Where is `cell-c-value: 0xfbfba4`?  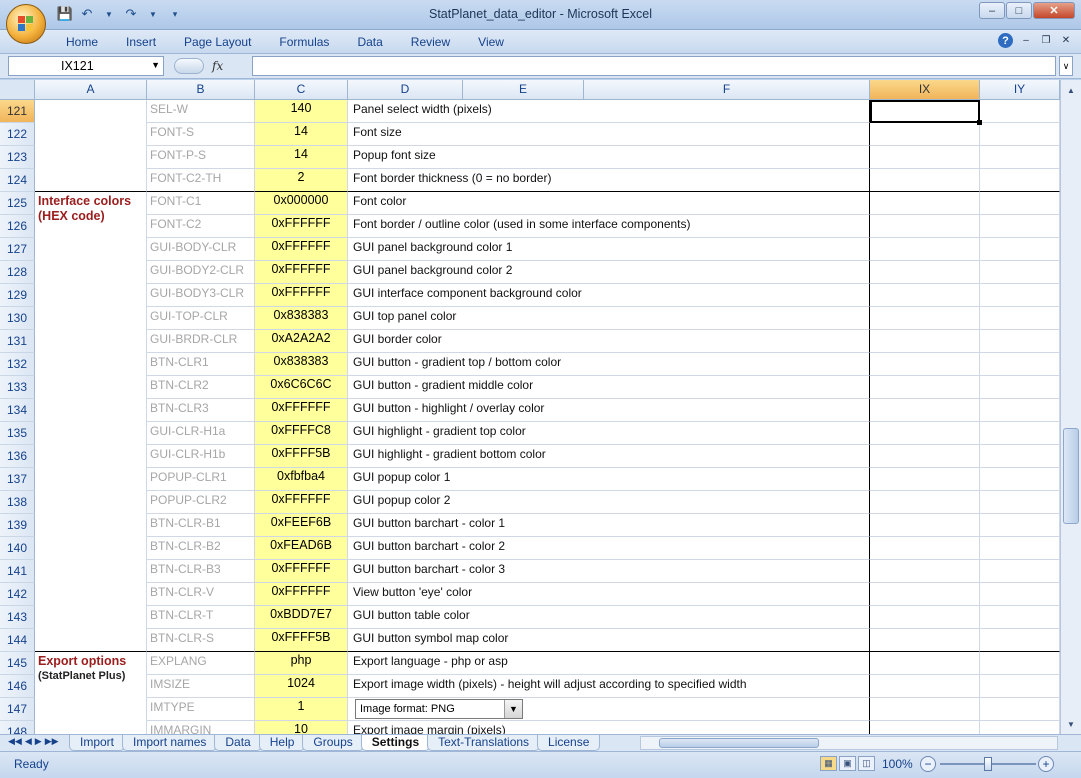
cell-c-value: 0xfbfba4 is located at coordinates (301, 479).